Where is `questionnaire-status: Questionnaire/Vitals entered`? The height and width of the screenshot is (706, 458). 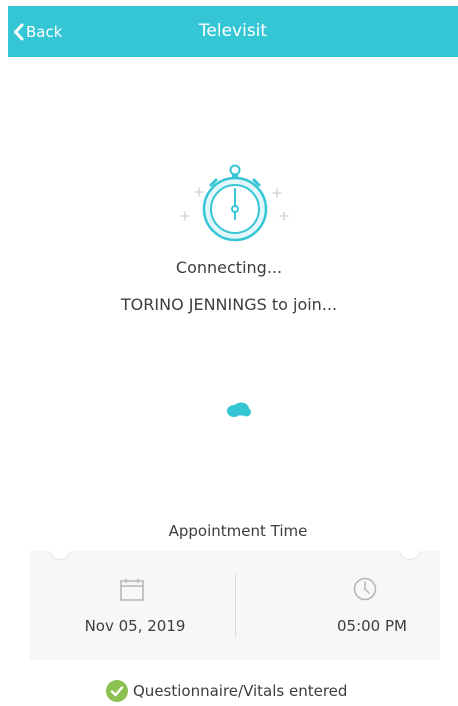
questionnaire-status: Questionnaire/Vitals entered is located at coordinates (226, 691).